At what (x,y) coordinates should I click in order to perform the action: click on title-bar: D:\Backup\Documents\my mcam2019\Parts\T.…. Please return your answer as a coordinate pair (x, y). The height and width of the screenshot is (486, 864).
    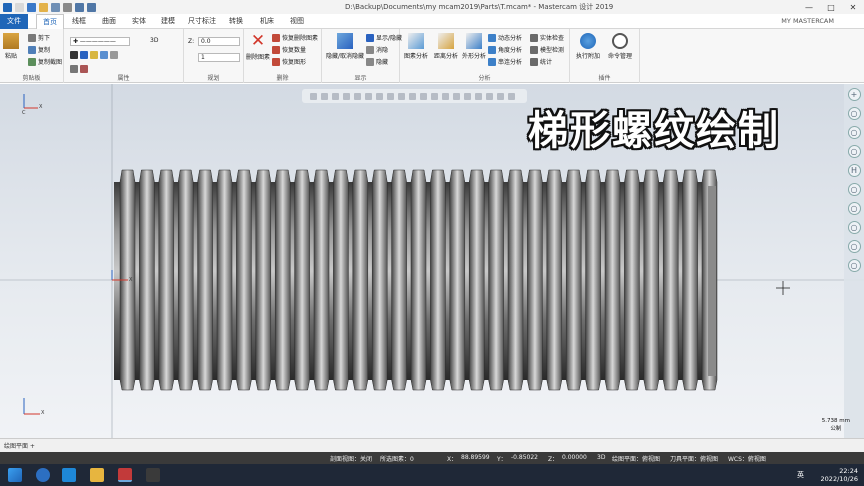
    Looking at the image, I should click on (432, 7).